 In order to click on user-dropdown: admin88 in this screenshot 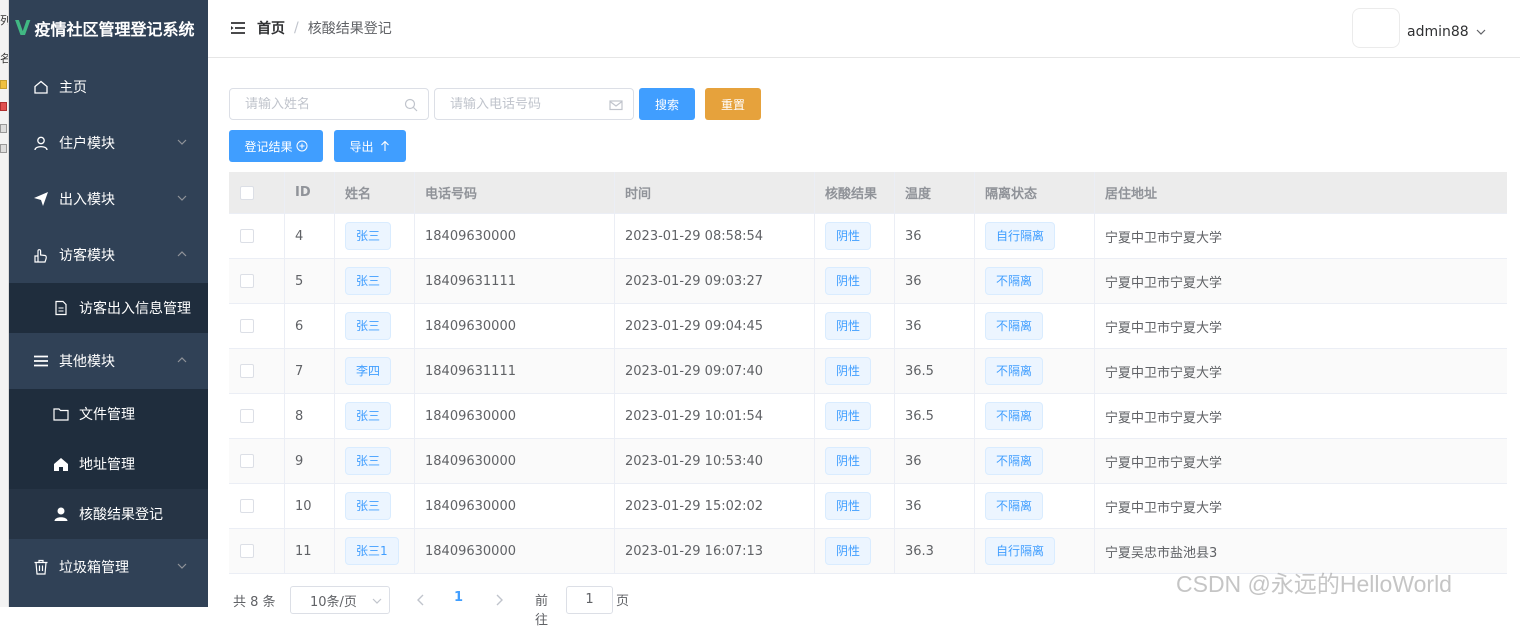, I will do `click(1447, 32)`.